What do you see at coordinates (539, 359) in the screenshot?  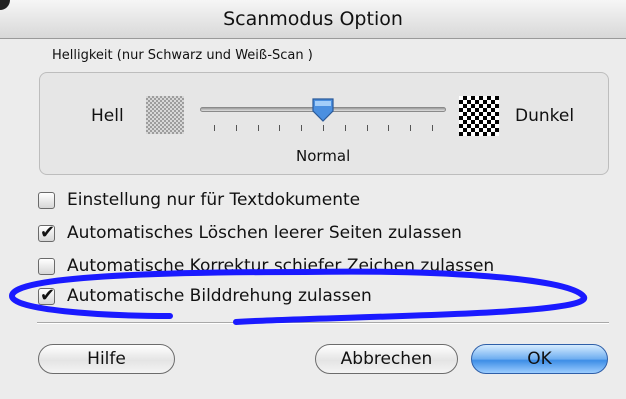 I see `ok-button: OK` at bounding box center [539, 359].